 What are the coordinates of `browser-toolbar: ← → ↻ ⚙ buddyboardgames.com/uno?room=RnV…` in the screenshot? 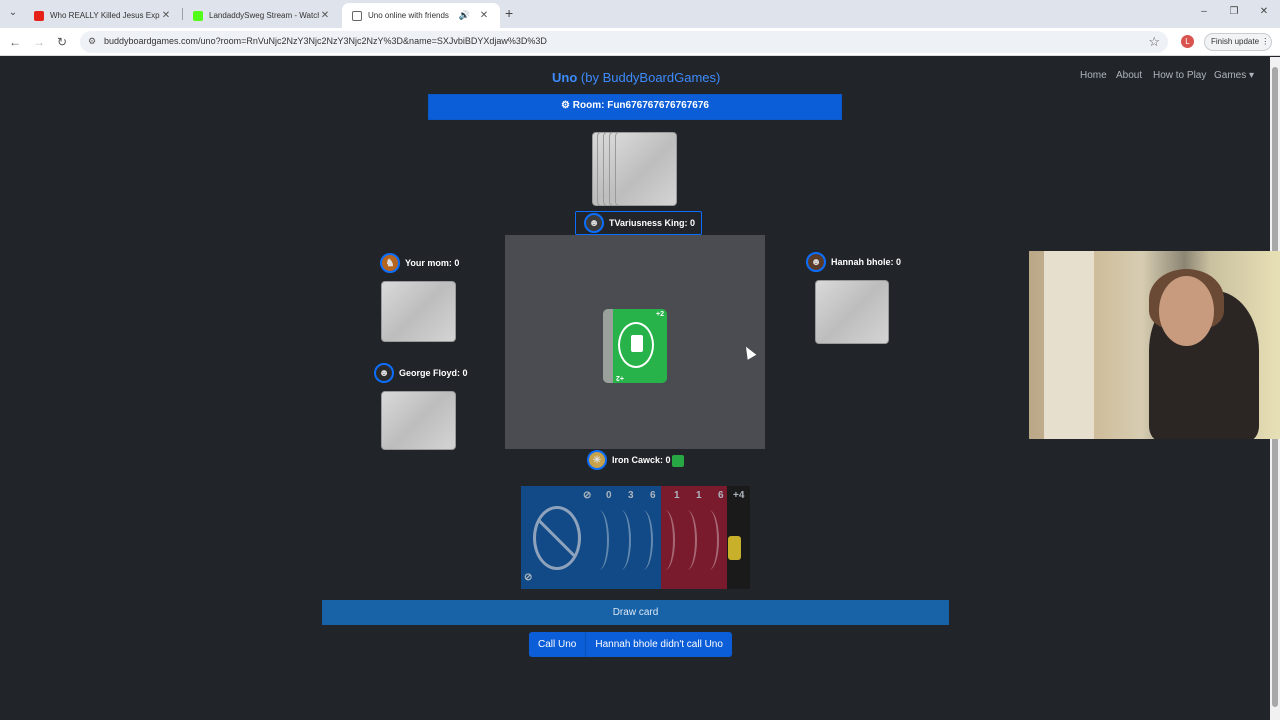 It's located at (640, 42).